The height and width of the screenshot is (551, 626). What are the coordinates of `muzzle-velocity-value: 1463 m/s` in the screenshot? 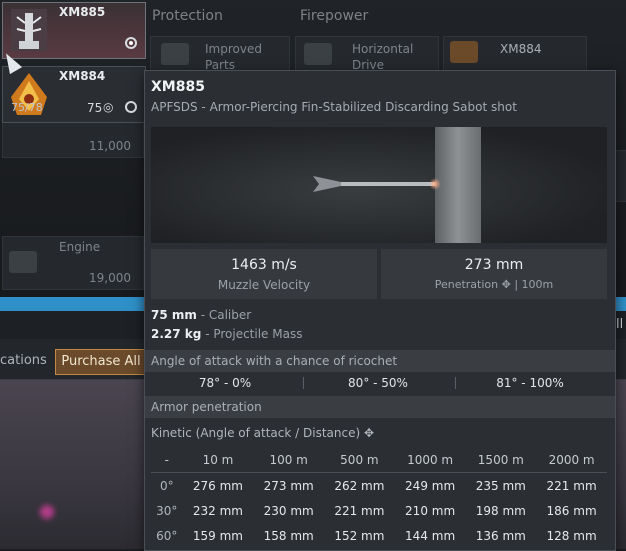 It's located at (264, 265).